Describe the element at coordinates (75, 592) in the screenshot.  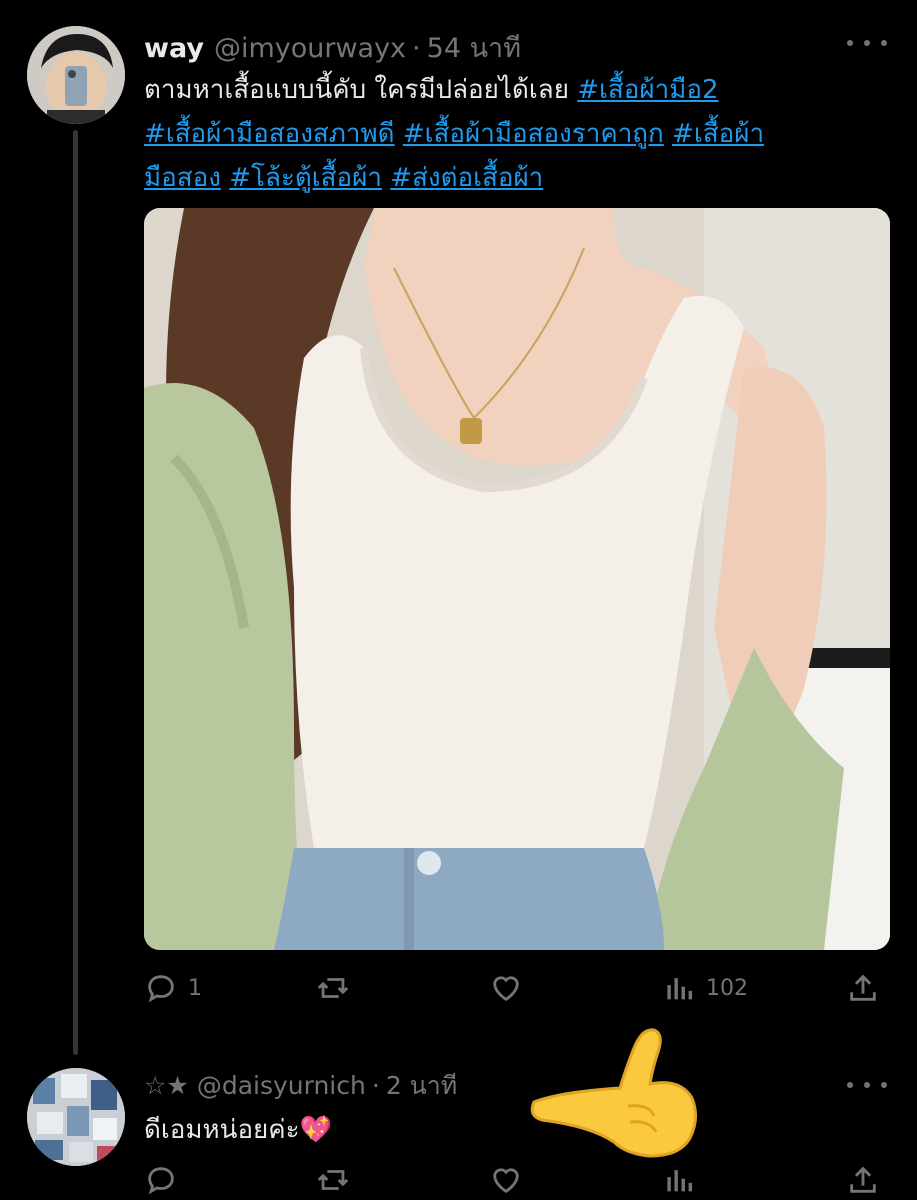
I see `thread-line` at that location.